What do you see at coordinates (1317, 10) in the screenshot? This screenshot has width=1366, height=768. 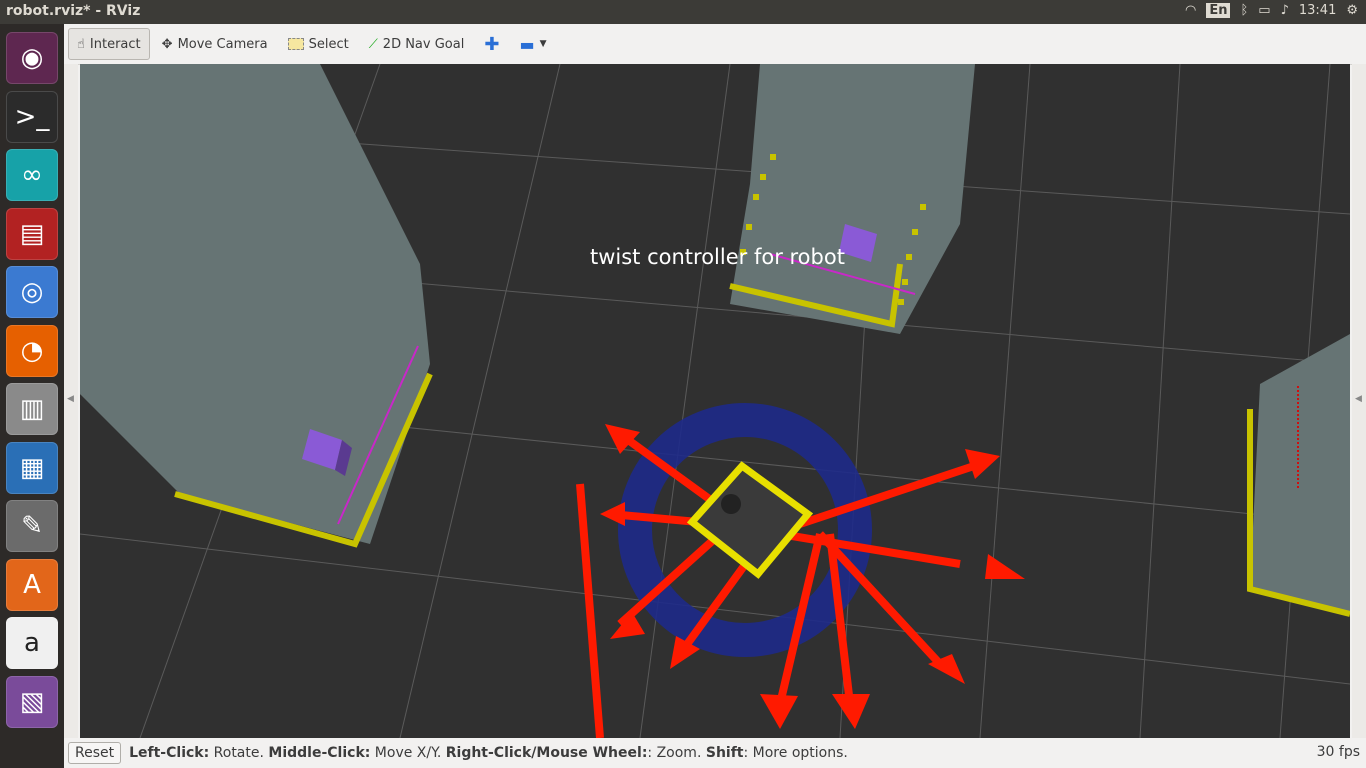 I see `clock: 13:41` at bounding box center [1317, 10].